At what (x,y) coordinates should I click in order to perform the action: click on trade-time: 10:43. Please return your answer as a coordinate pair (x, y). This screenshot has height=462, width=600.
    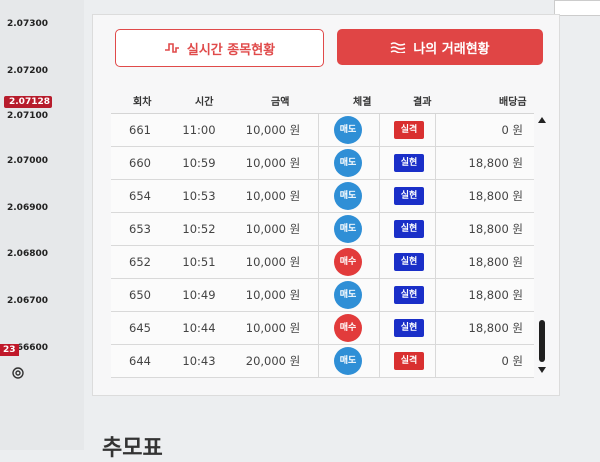
    Looking at the image, I should click on (199, 361).